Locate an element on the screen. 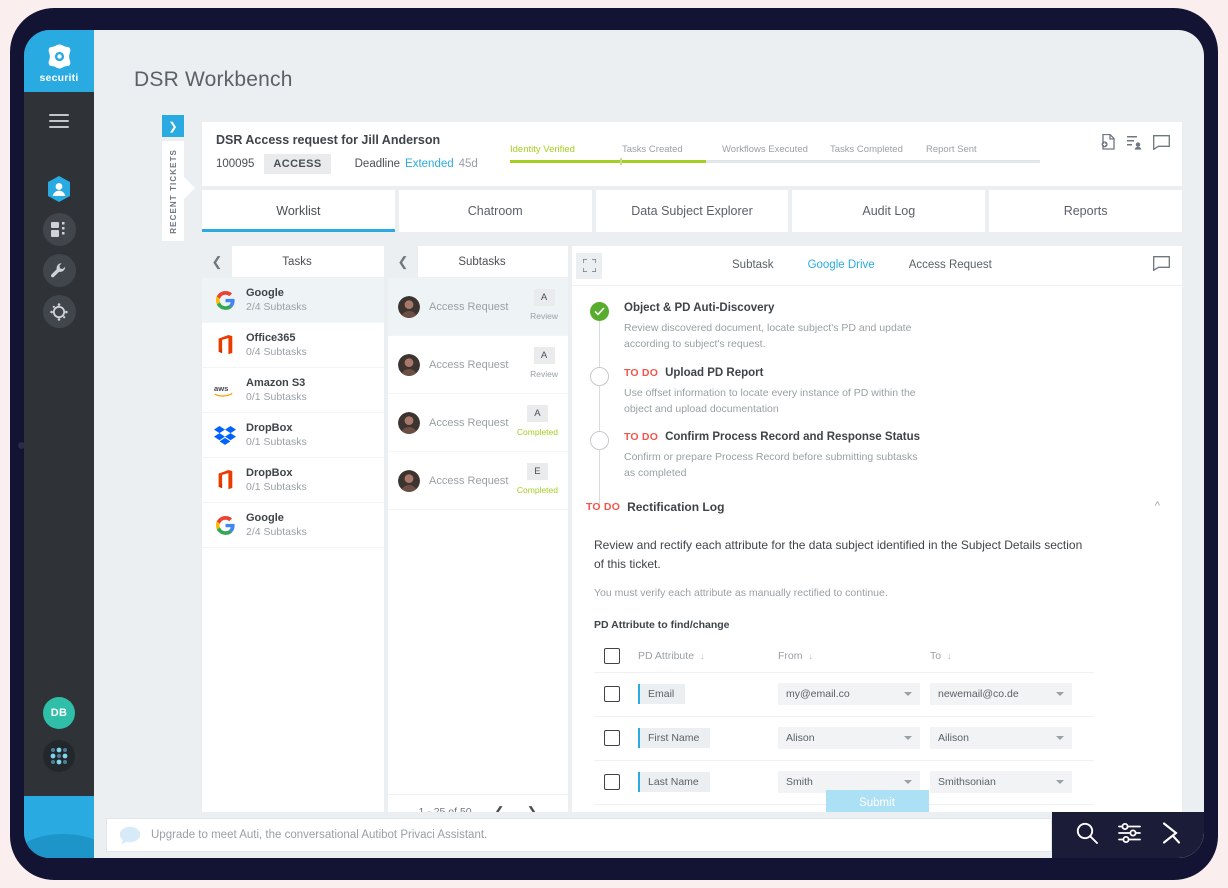 The width and height of the screenshot is (1228, 888). hamburger-menu-icon is located at coordinates (59, 121).